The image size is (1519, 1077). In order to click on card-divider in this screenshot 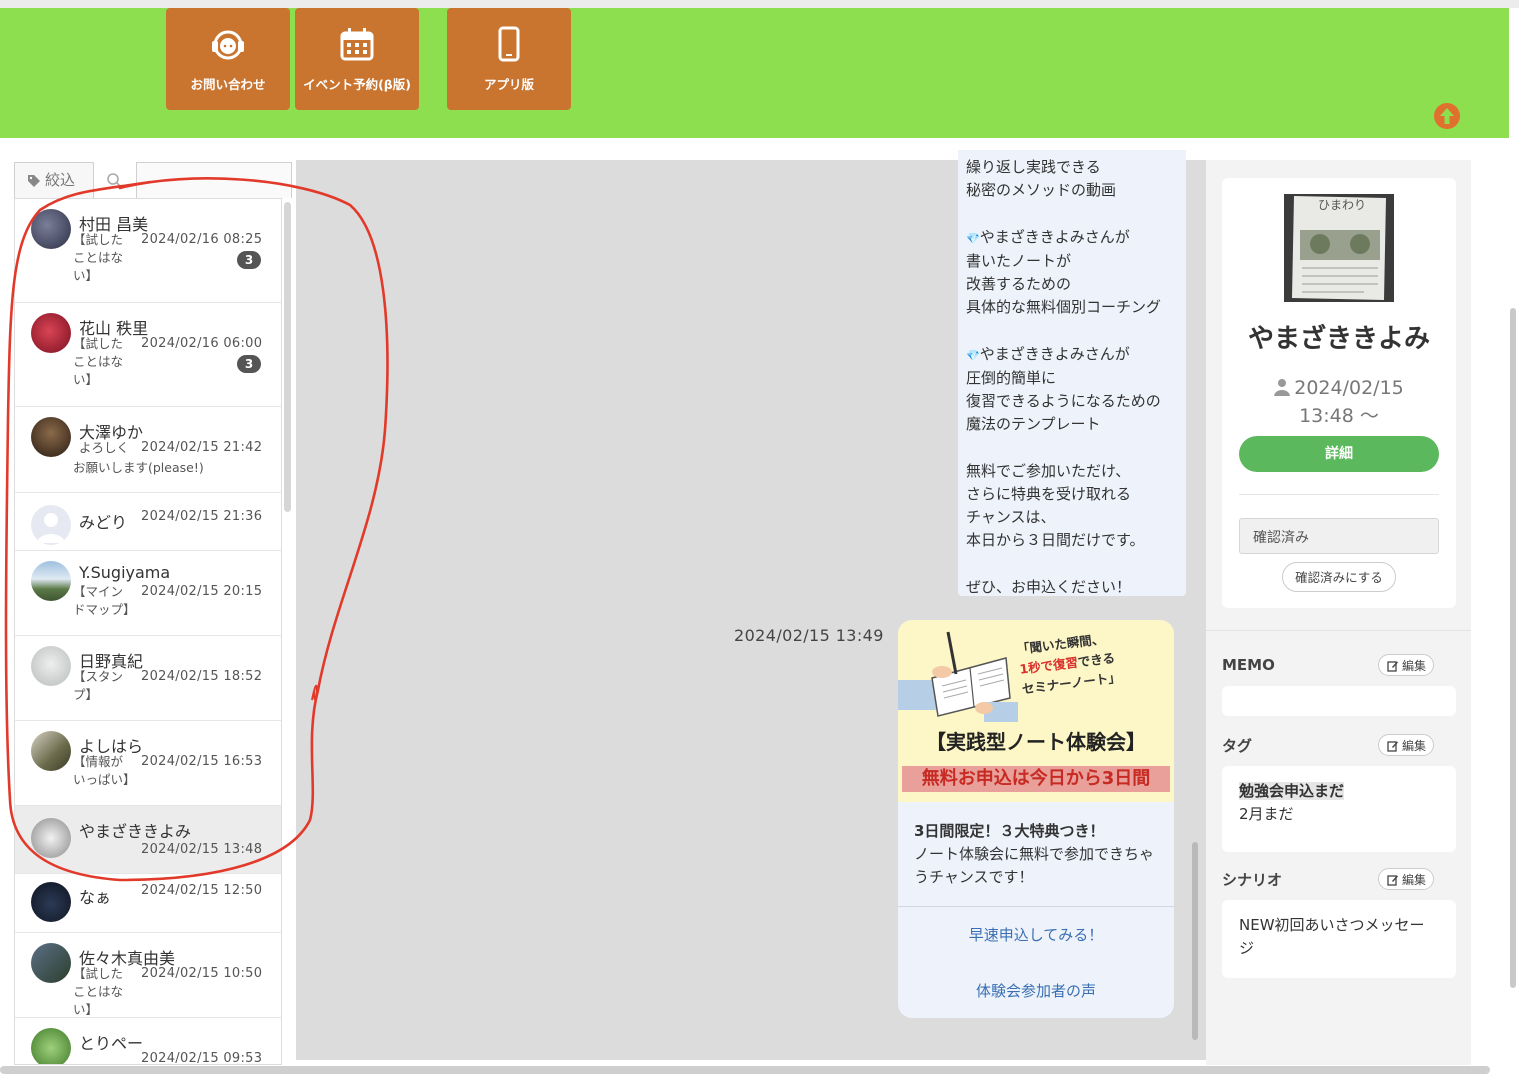, I will do `click(1036, 906)`.